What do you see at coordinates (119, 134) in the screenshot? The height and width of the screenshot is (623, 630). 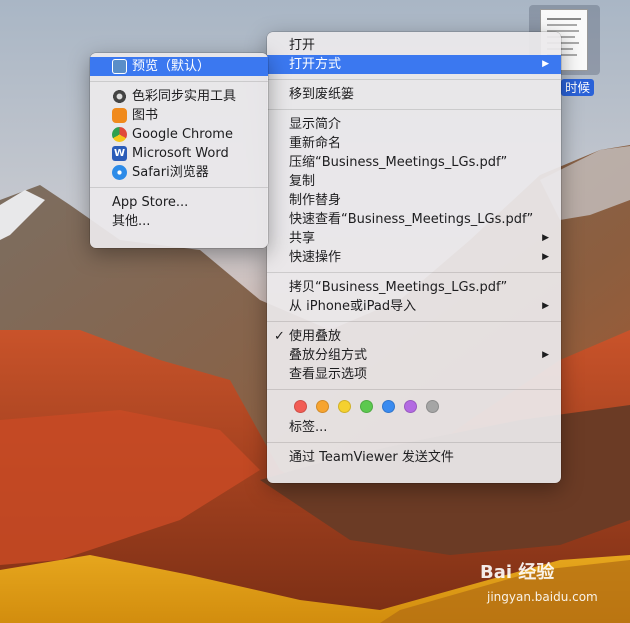 I see `chrome-icon` at bounding box center [119, 134].